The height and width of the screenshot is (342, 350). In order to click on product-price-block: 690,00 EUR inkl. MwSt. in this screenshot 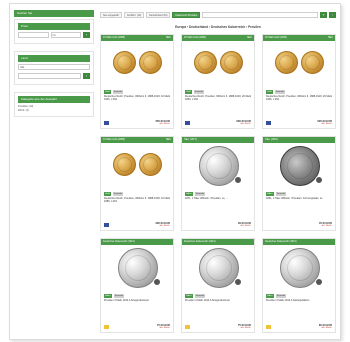, I will do `click(243, 122)`.